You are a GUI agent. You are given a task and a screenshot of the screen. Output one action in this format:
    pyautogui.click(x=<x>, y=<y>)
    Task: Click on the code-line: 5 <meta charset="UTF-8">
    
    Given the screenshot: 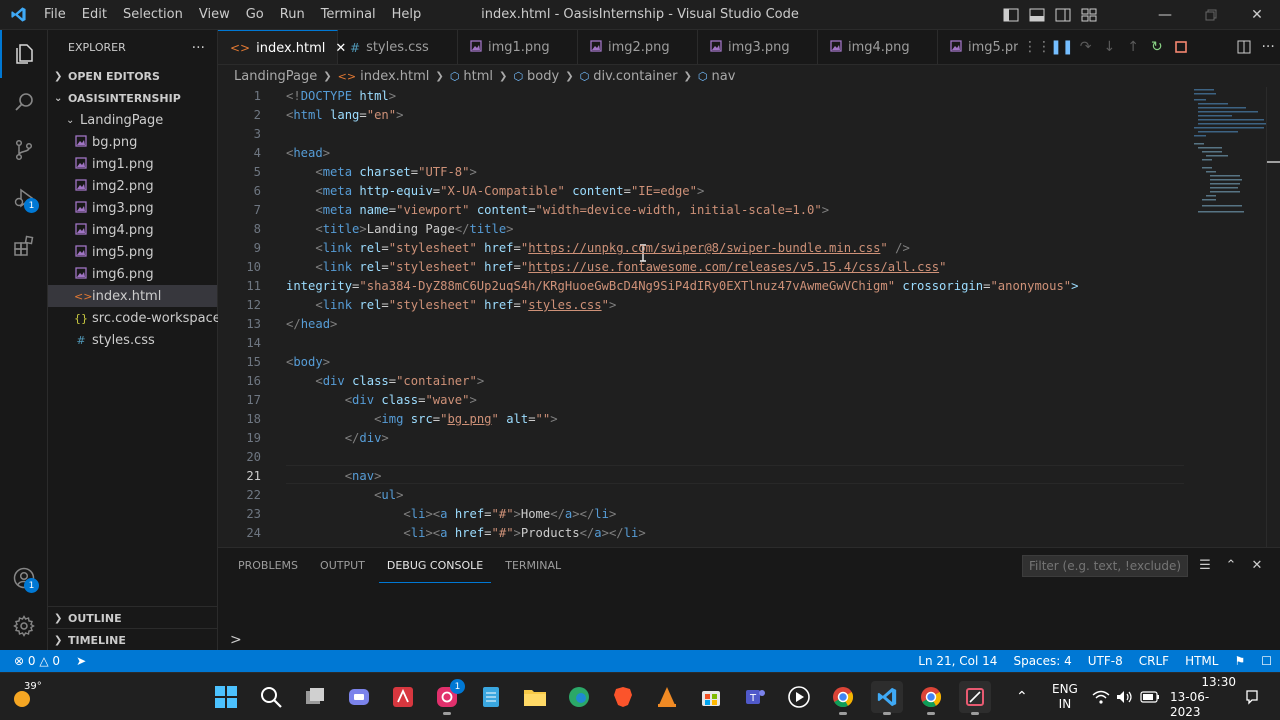 What is the action you would take?
    pyautogui.click(x=718, y=172)
    